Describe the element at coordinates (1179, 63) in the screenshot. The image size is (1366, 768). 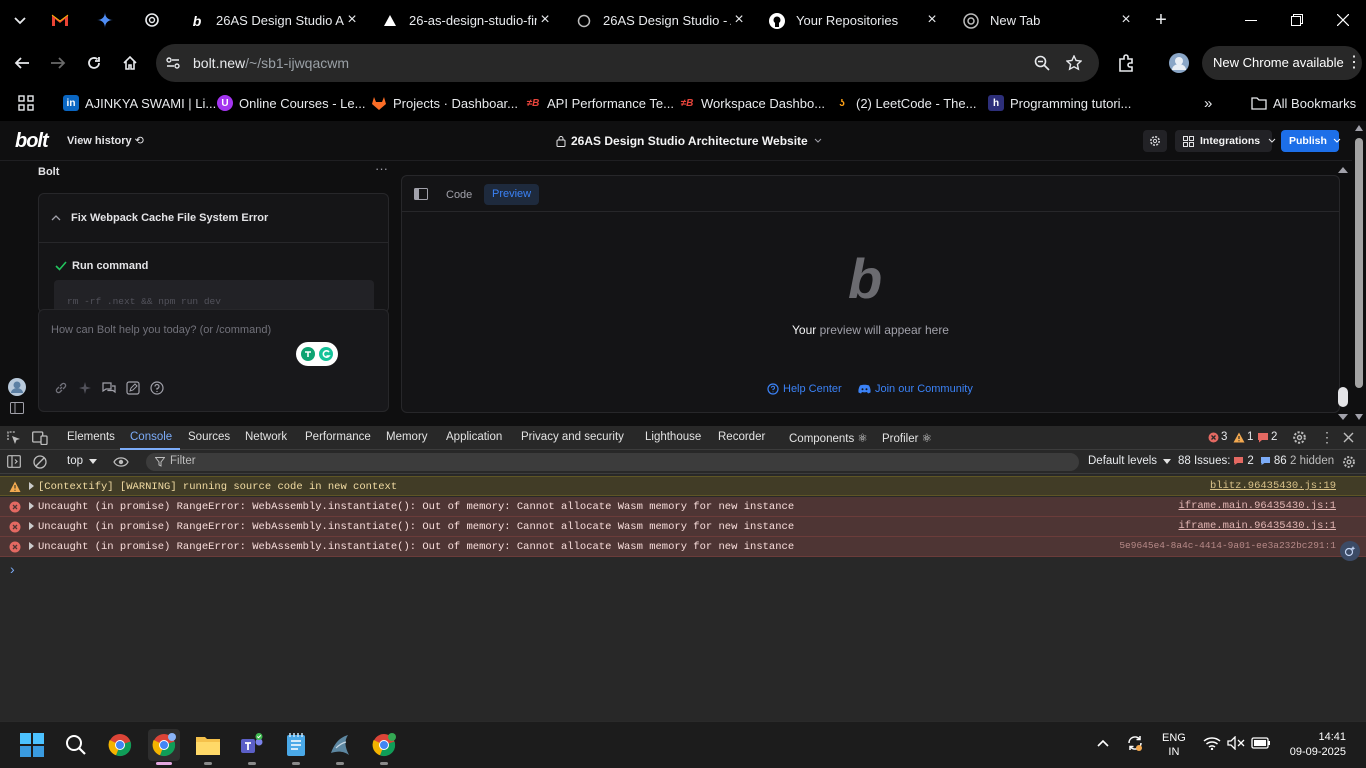
I see `profile-avatar` at that location.